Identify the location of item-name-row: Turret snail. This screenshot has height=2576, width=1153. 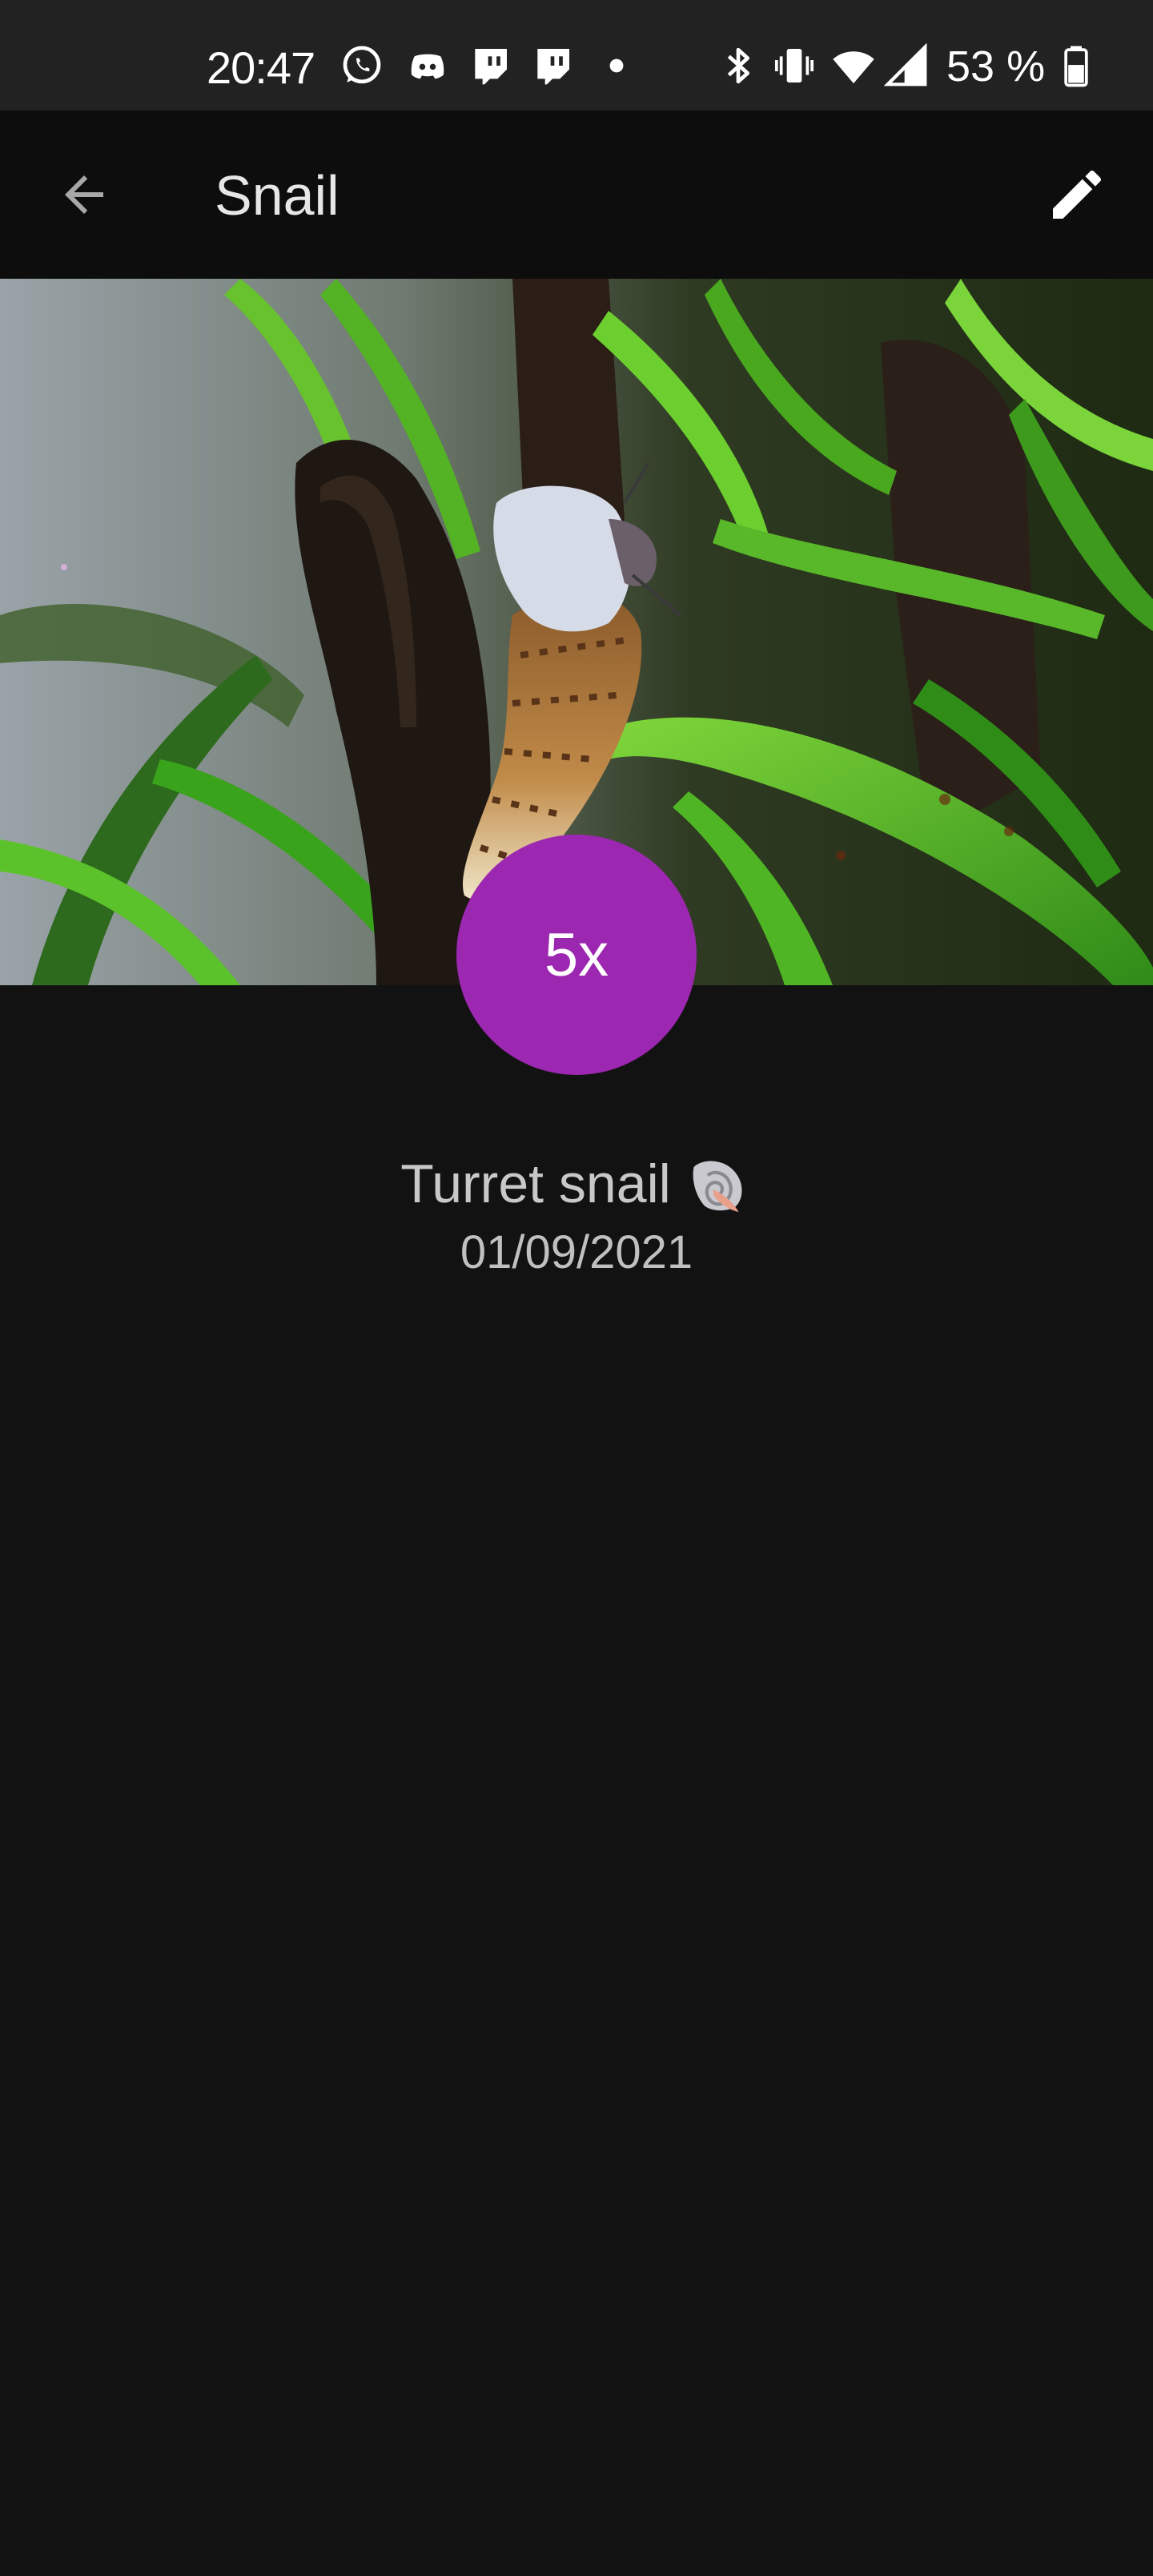
(576, 1183).